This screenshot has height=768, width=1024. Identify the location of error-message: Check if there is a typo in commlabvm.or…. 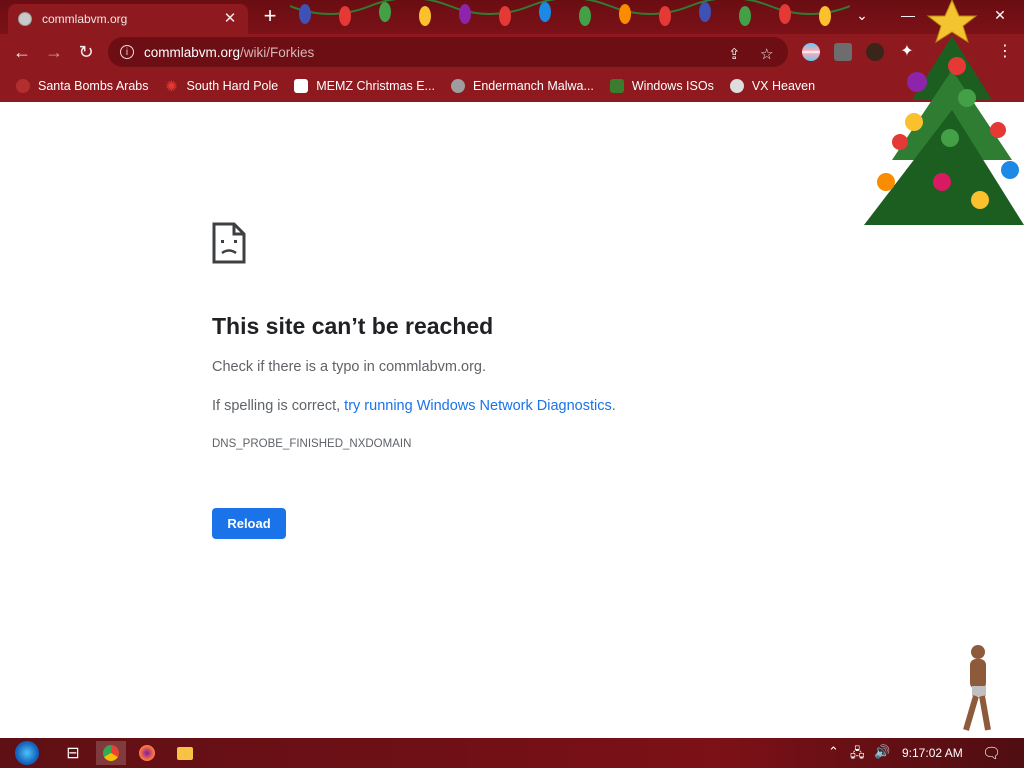
(349, 367).